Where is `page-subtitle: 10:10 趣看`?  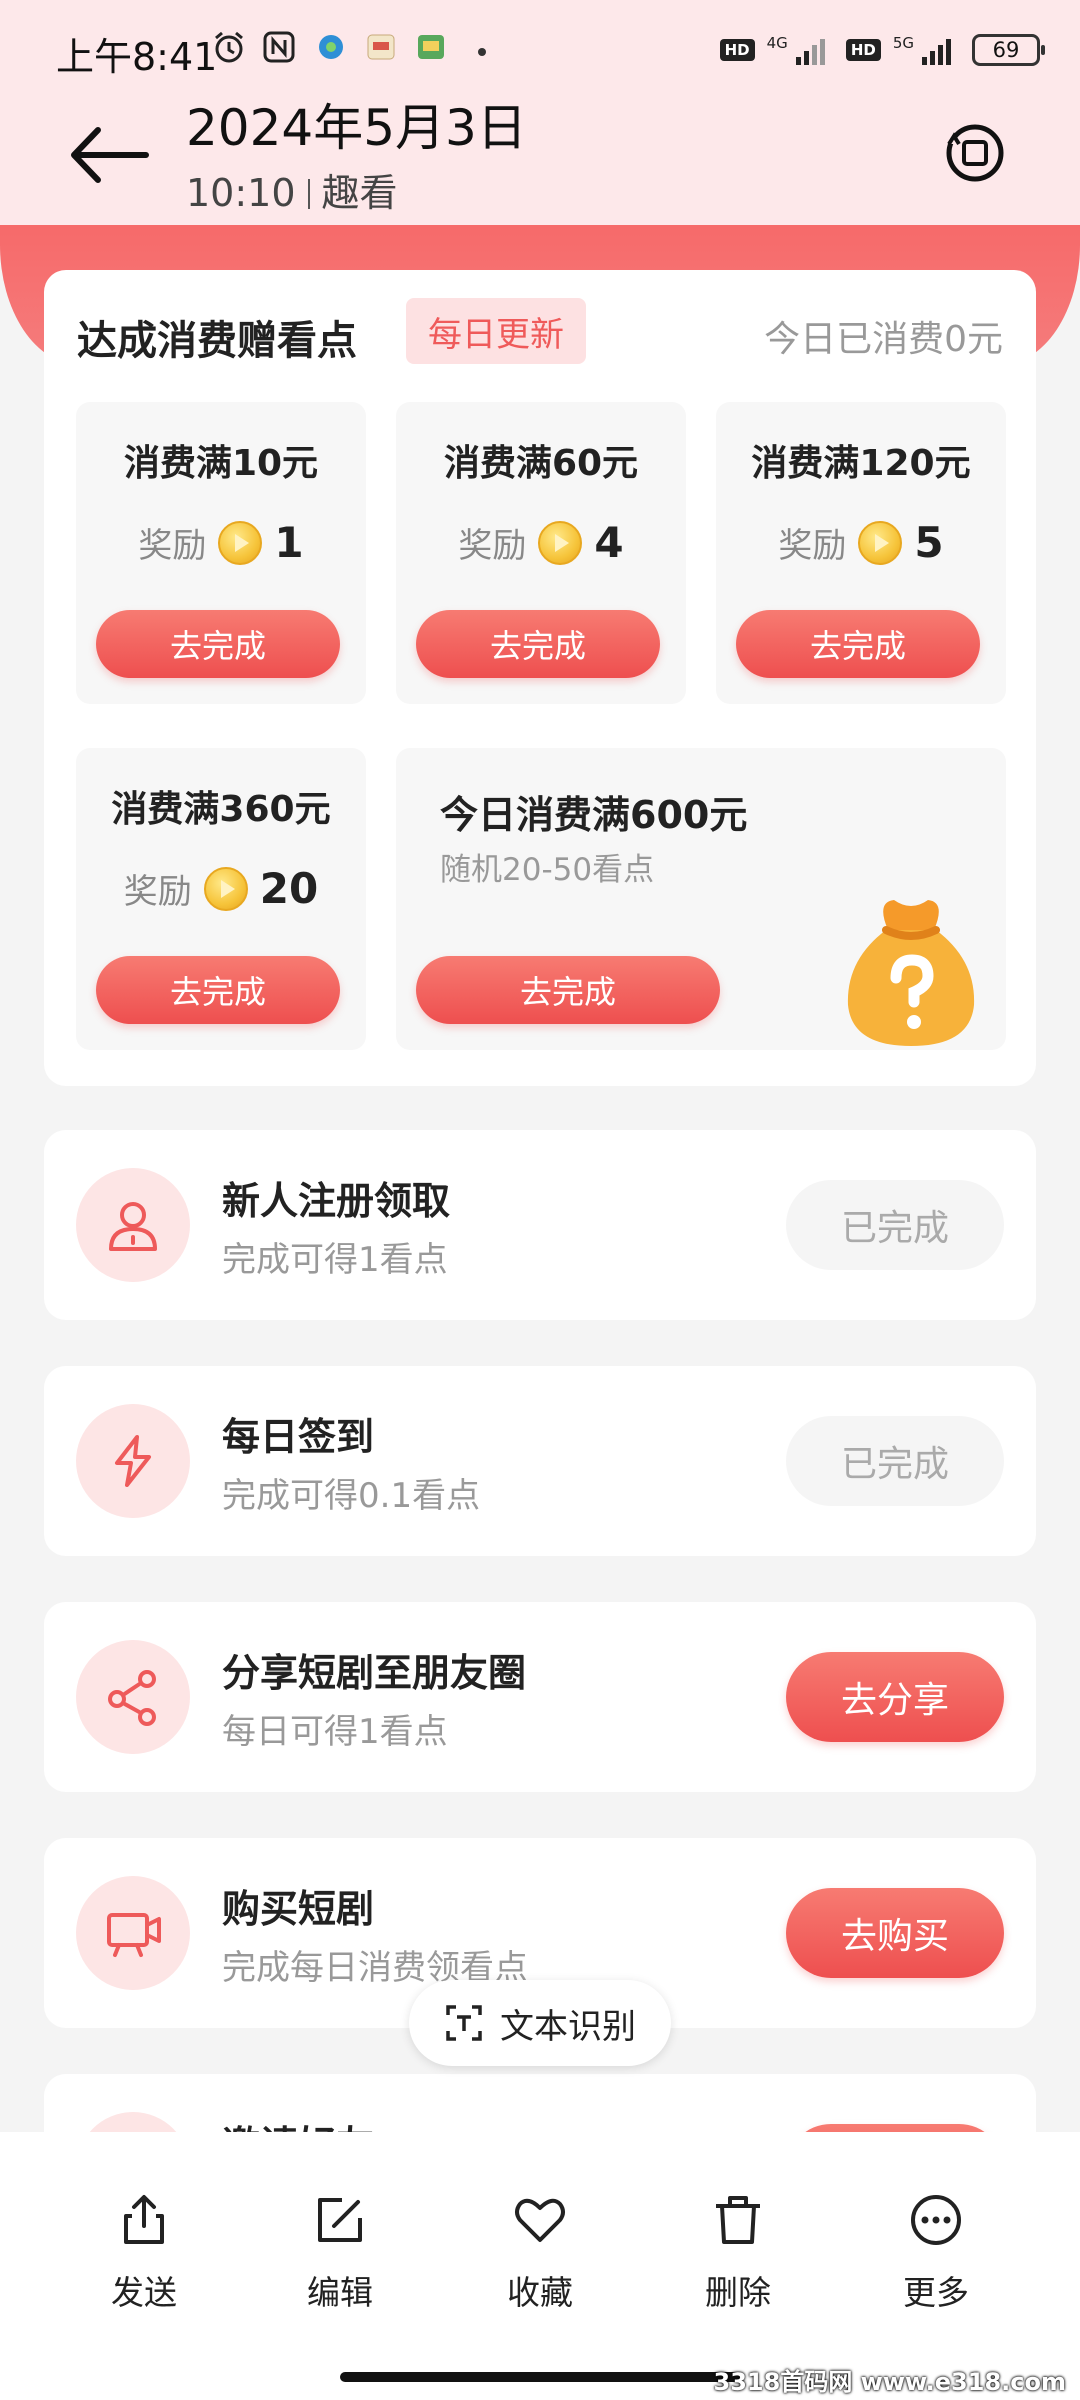 page-subtitle: 10:10 趣看 is located at coordinates (292, 189).